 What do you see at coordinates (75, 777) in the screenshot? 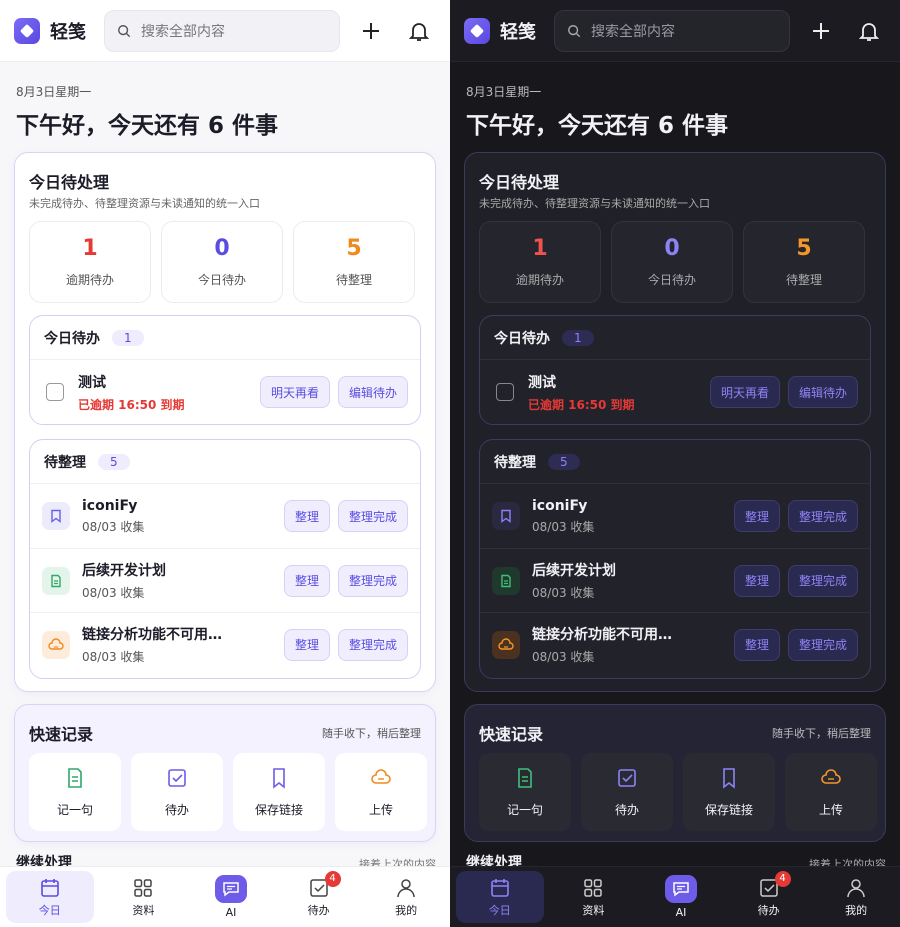
I see `note-icon` at bounding box center [75, 777].